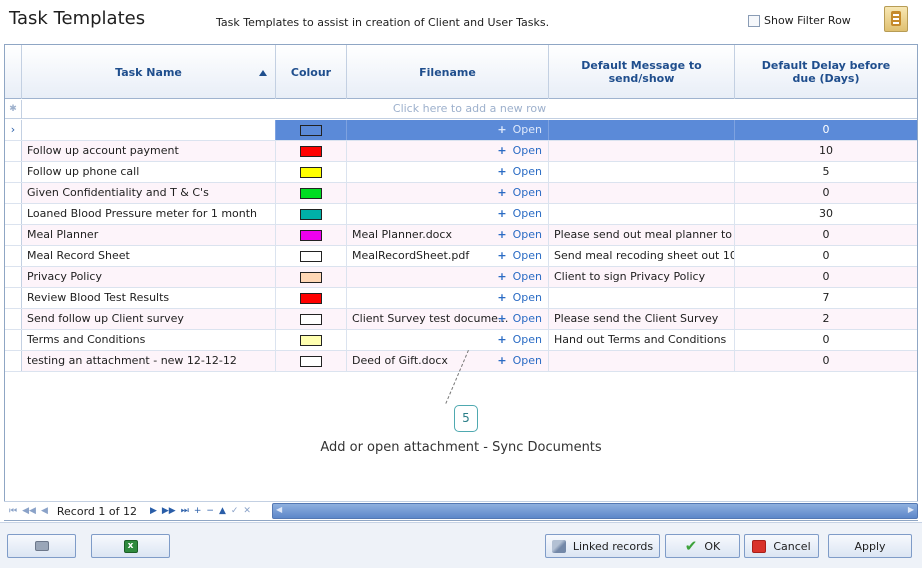 The height and width of the screenshot is (568, 922). Describe the element at coordinates (41, 546) in the screenshot. I see `print-button` at that location.